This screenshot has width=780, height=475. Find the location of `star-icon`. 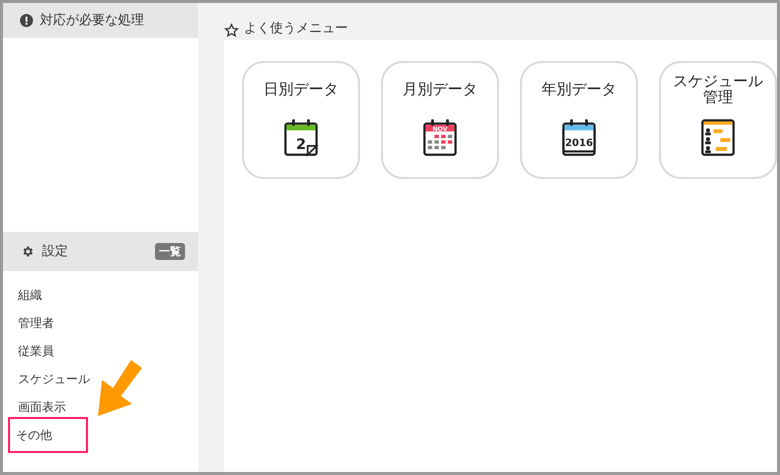

star-icon is located at coordinates (231, 30).